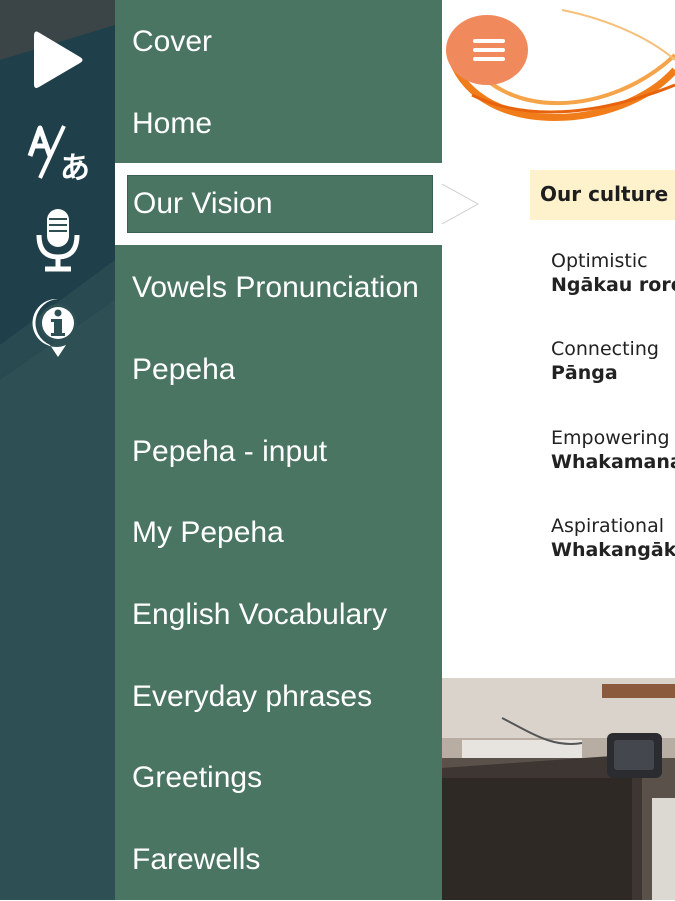 Image resolution: width=675 pixels, height=901 pixels. I want to click on value-item: Optimistic Ngākau rorotu, so click(613, 274).